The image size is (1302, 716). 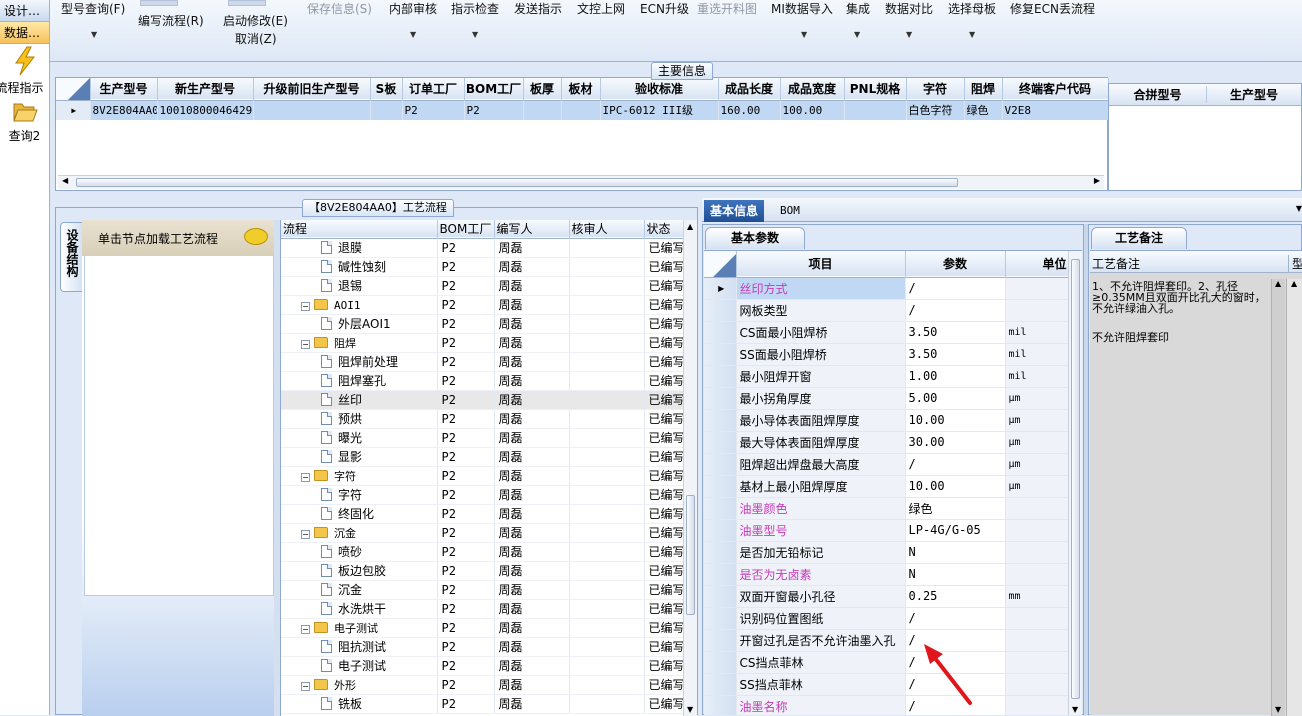 What do you see at coordinates (893, 464) in the screenshot?
I see `param-row: 阻焊超出焊盘最大高度 / μm` at bounding box center [893, 464].